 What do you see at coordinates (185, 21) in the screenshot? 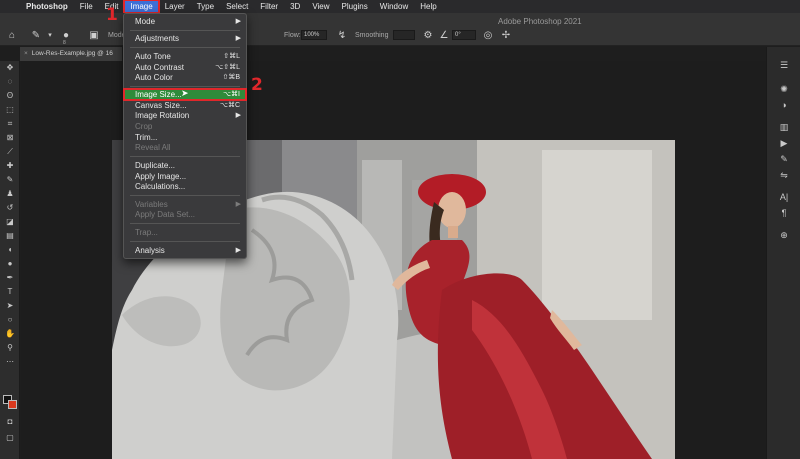
I see `menu-item-mode: Mode ▶` at bounding box center [185, 21].